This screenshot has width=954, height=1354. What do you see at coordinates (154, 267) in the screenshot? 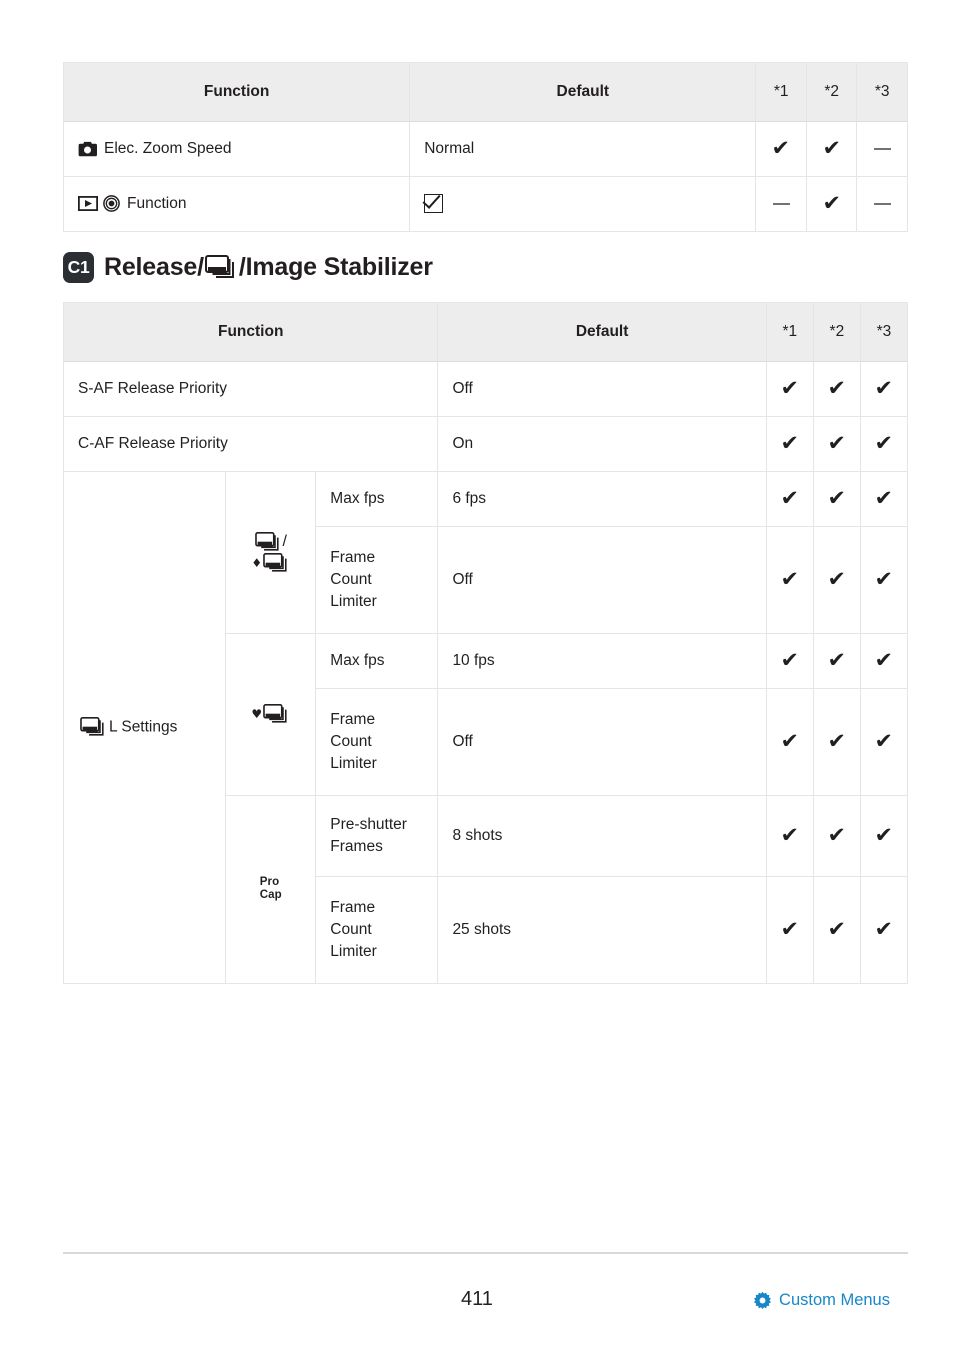
I see `section-title-before: Release/` at bounding box center [154, 267].